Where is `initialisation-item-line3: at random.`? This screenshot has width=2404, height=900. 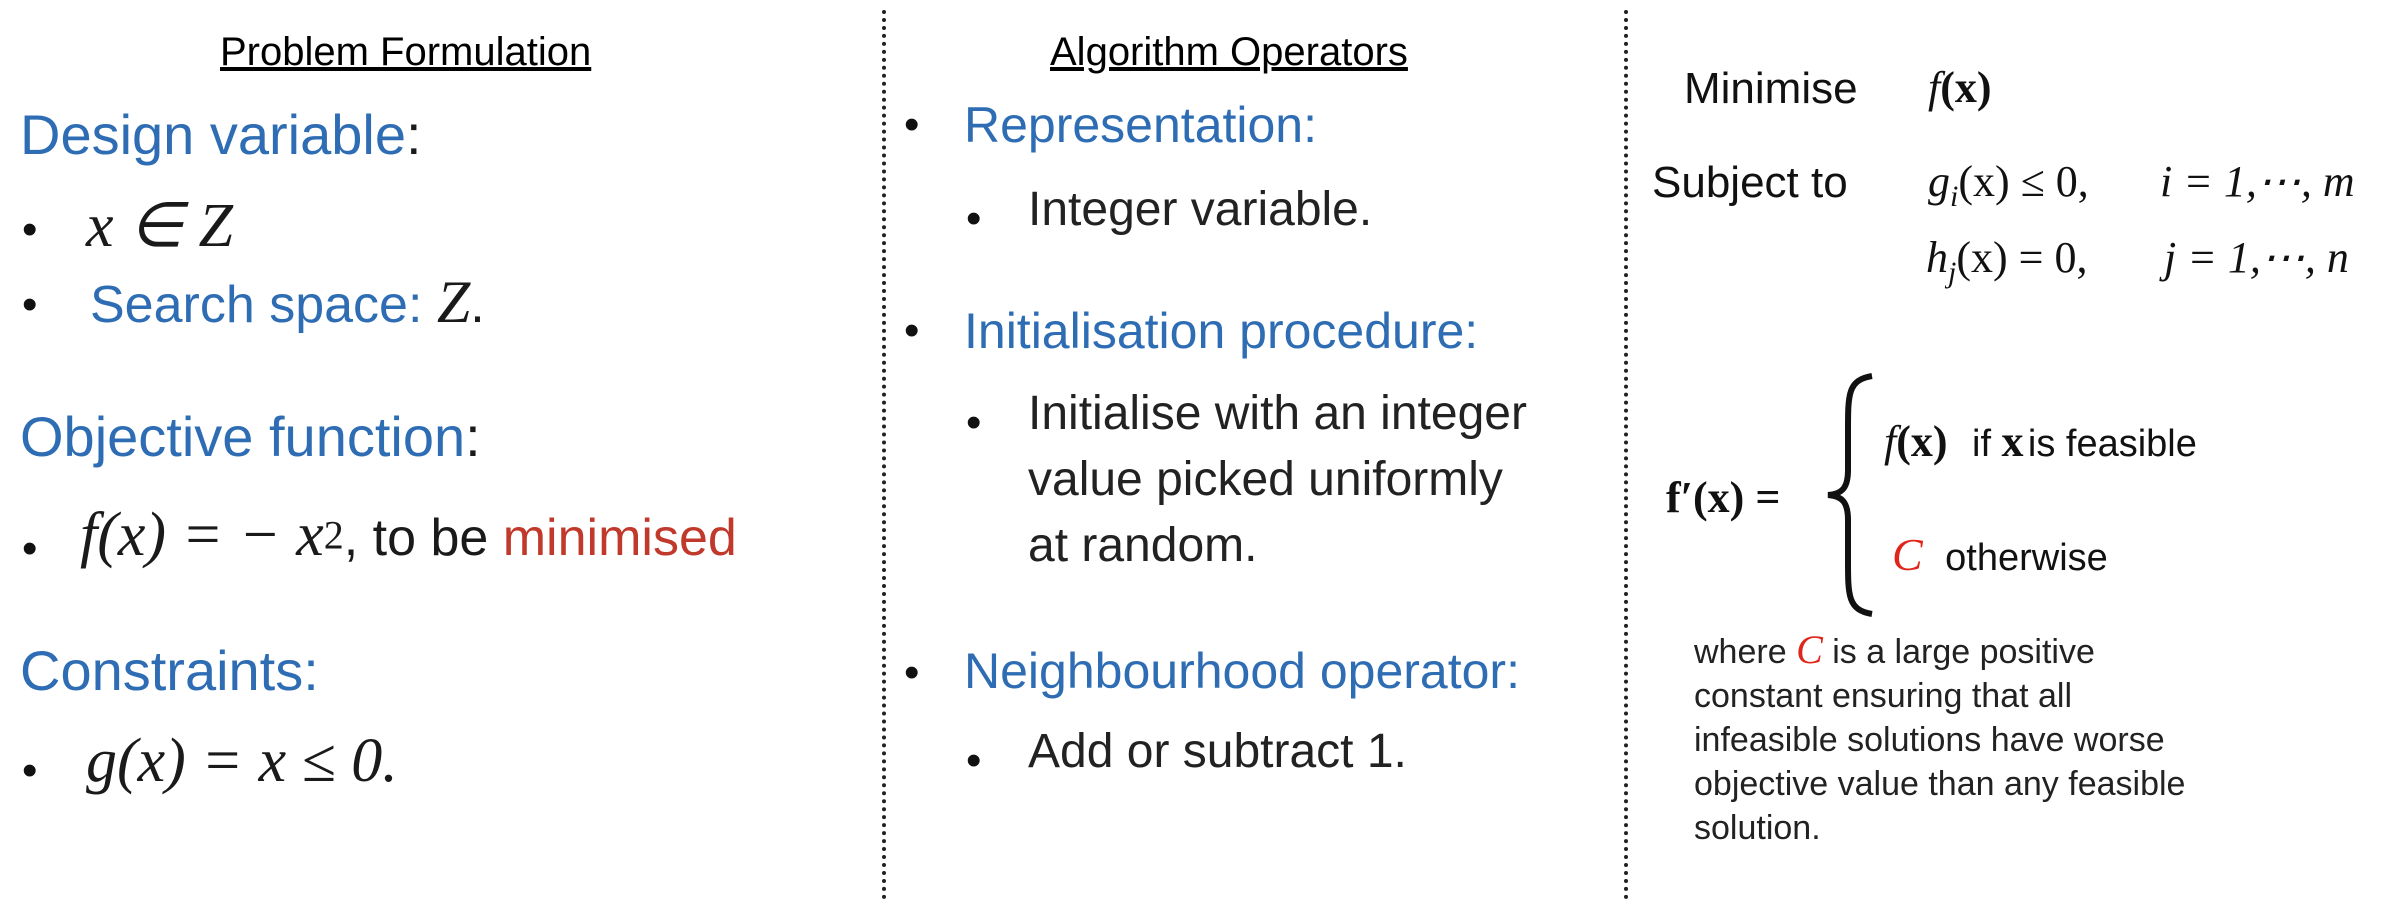 initialisation-item-line3: at random. is located at coordinates (1143, 545).